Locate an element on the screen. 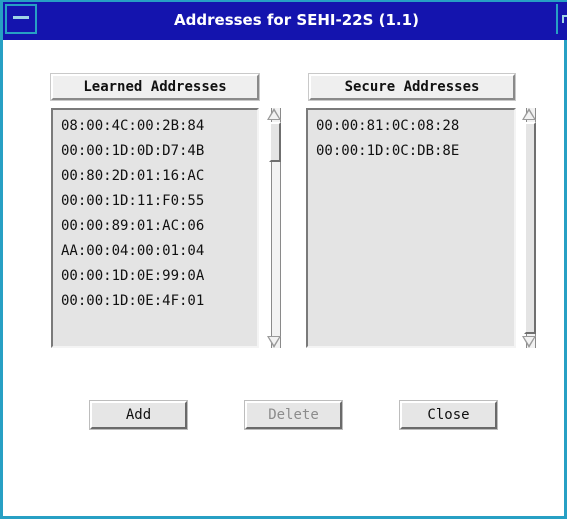  secure-address-item: 00:00:1D:0C:DB:8E is located at coordinates (415, 151).